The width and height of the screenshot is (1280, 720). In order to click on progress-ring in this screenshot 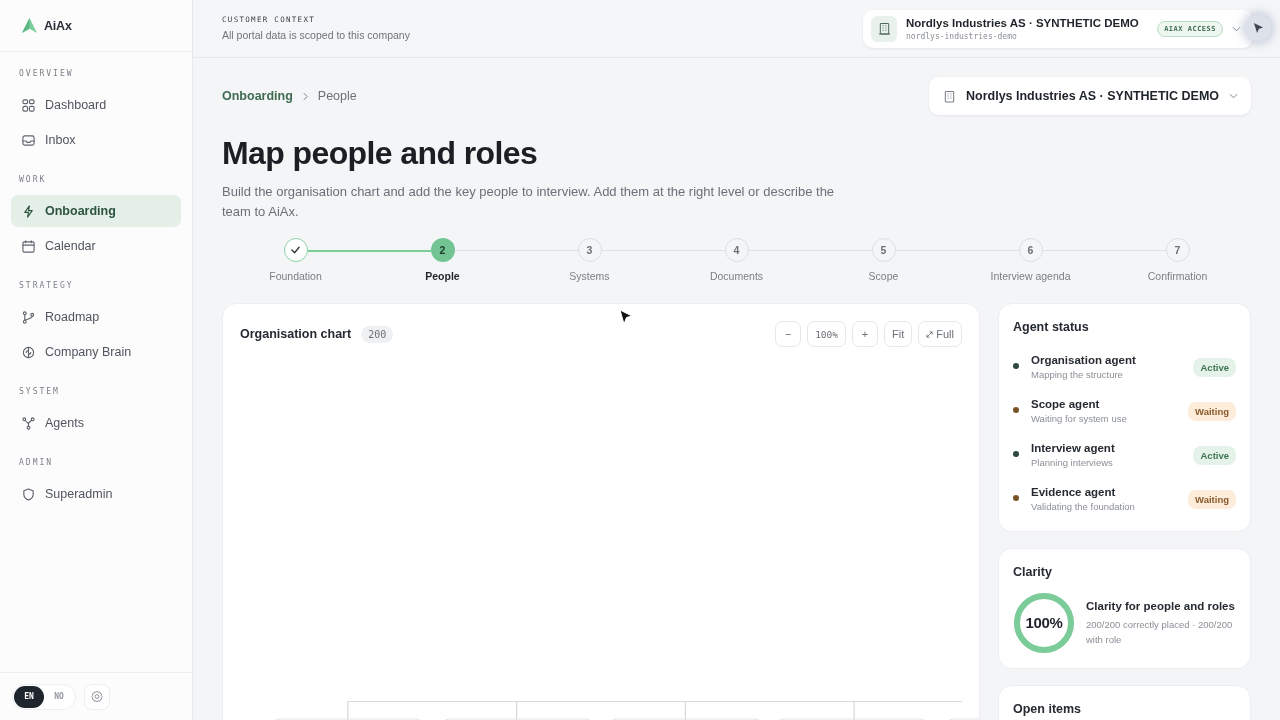, I will do `click(1044, 623)`.